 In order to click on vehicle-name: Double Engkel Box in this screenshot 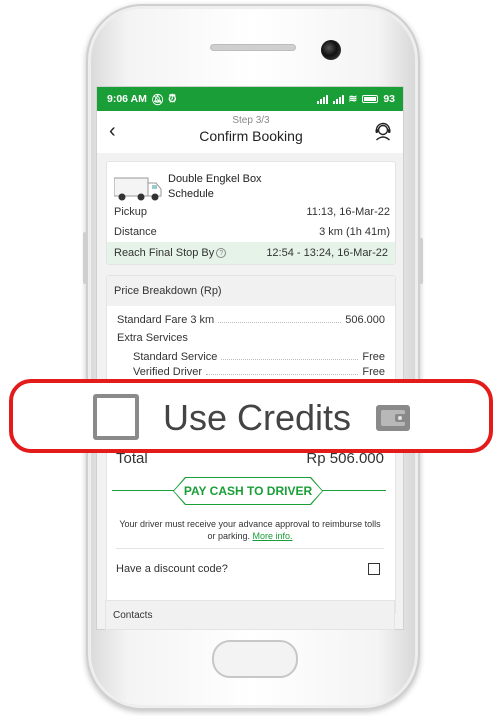, I will do `click(215, 179)`.